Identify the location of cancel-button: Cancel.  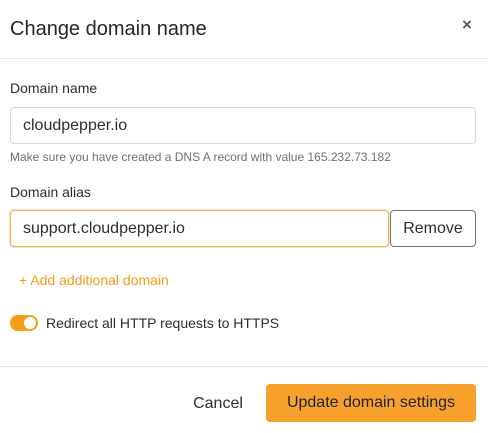
(218, 404).